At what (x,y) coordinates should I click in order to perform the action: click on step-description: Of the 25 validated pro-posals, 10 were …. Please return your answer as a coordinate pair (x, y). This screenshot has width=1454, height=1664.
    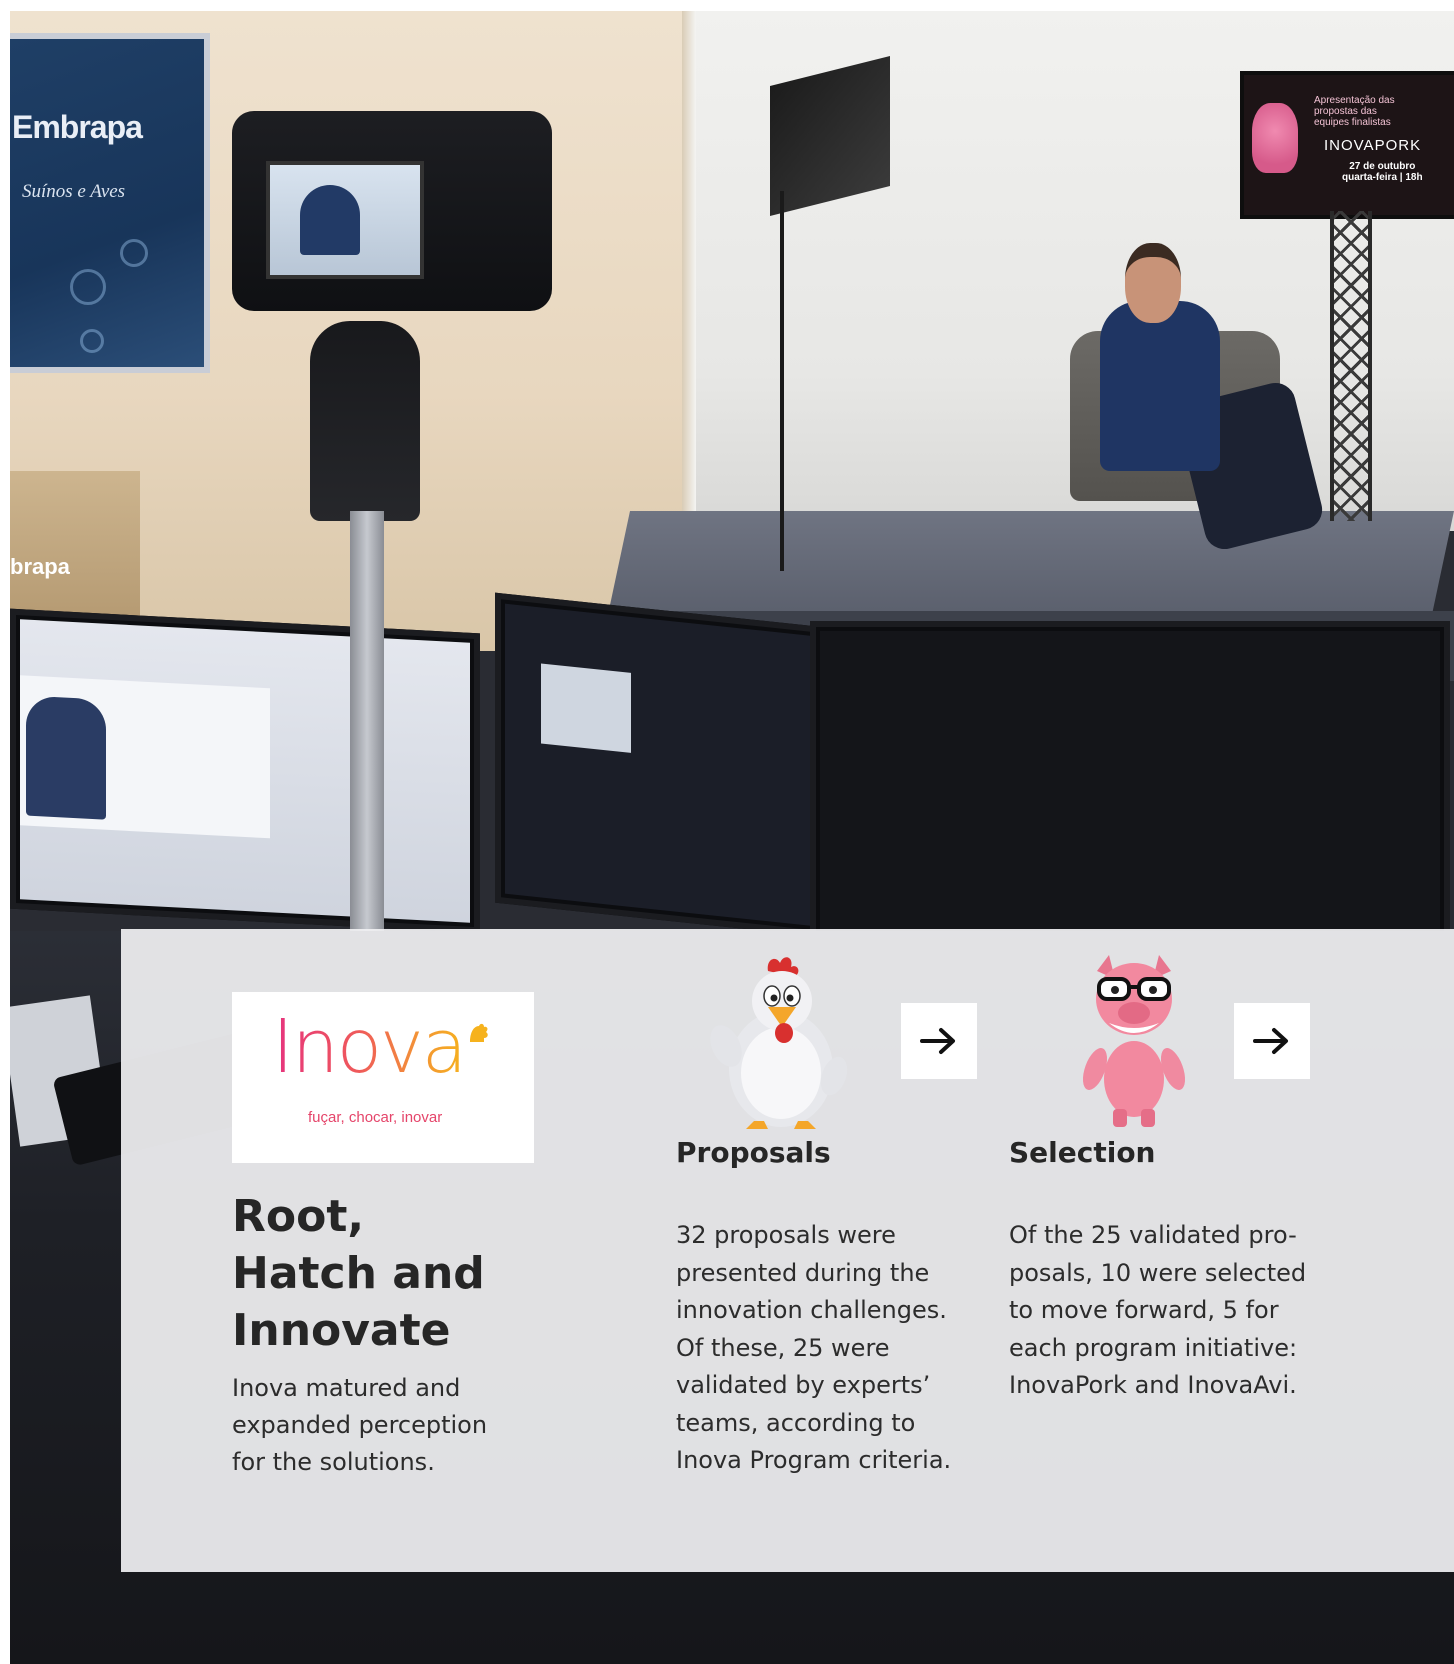
    Looking at the image, I should click on (1158, 1310).